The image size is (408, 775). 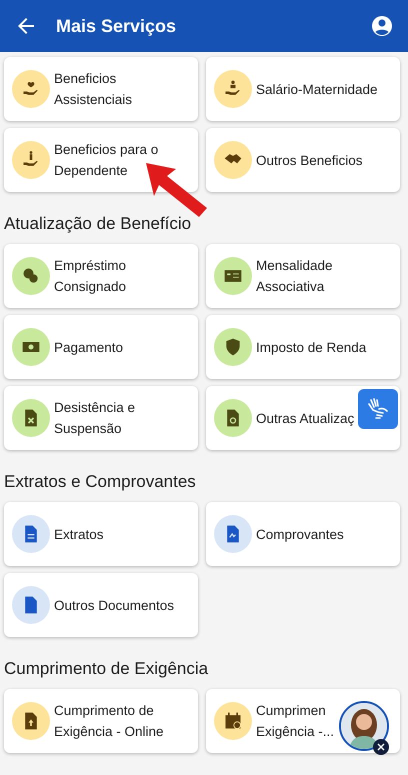 What do you see at coordinates (95, 418) in the screenshot?
I see `service-label: Desistência e Suspensão` at bounding box center [95, 418].